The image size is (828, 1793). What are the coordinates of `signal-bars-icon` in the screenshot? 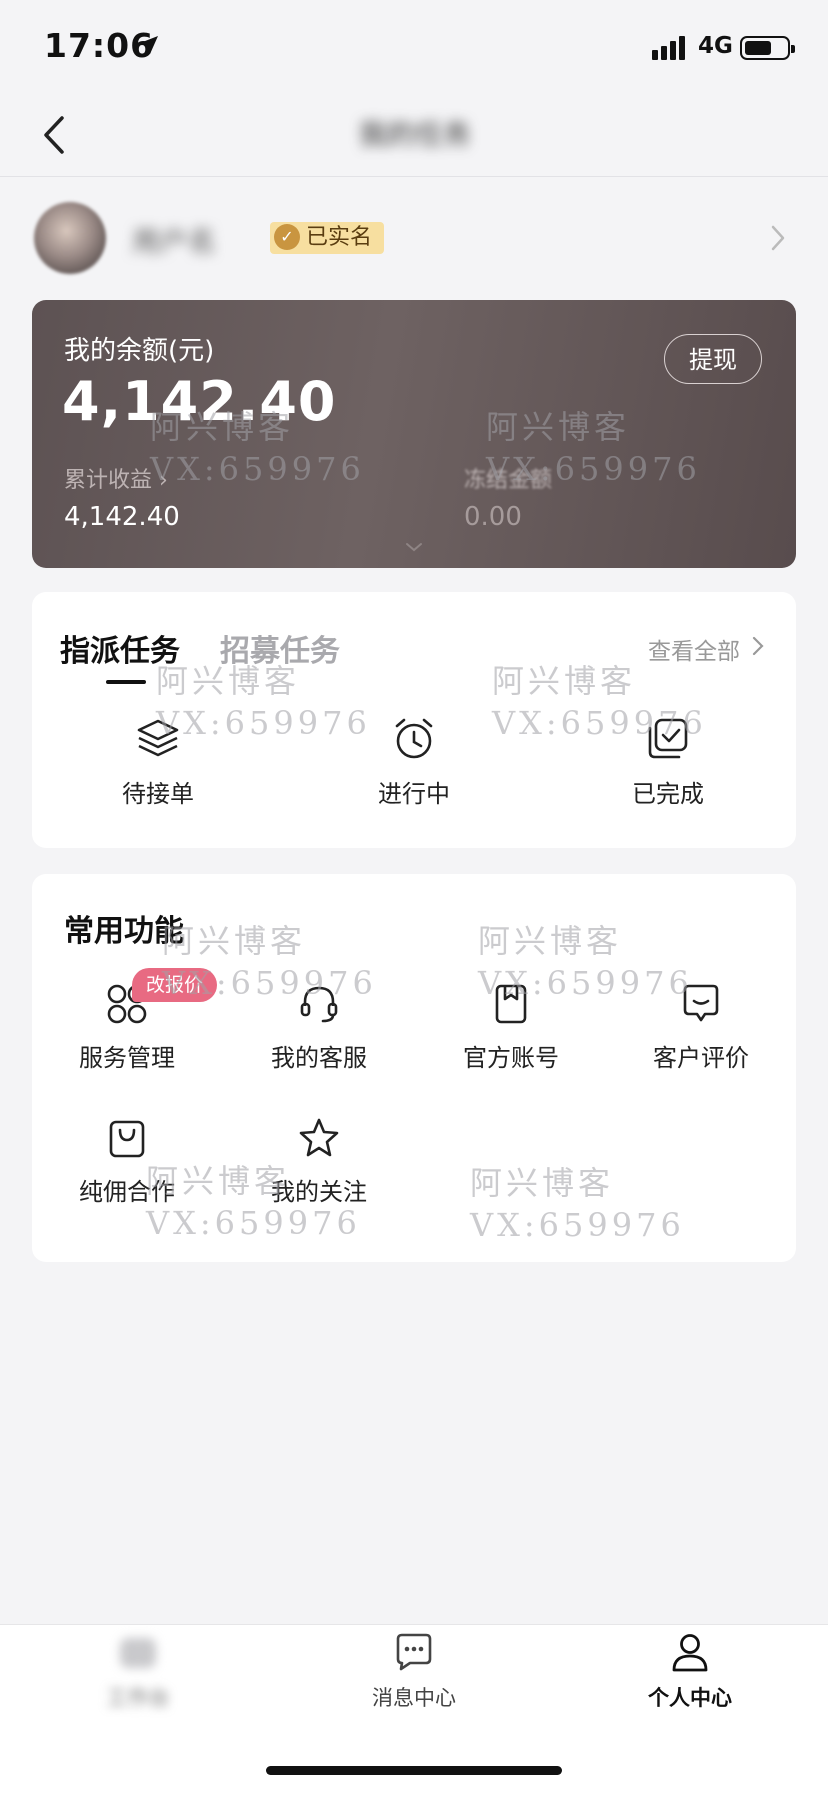 It's located at (668, 48).